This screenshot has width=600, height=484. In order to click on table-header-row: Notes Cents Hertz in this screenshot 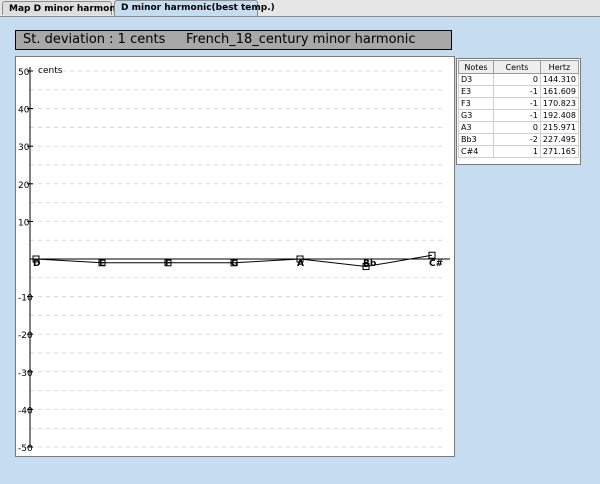, I will do `click(519, 67)`.